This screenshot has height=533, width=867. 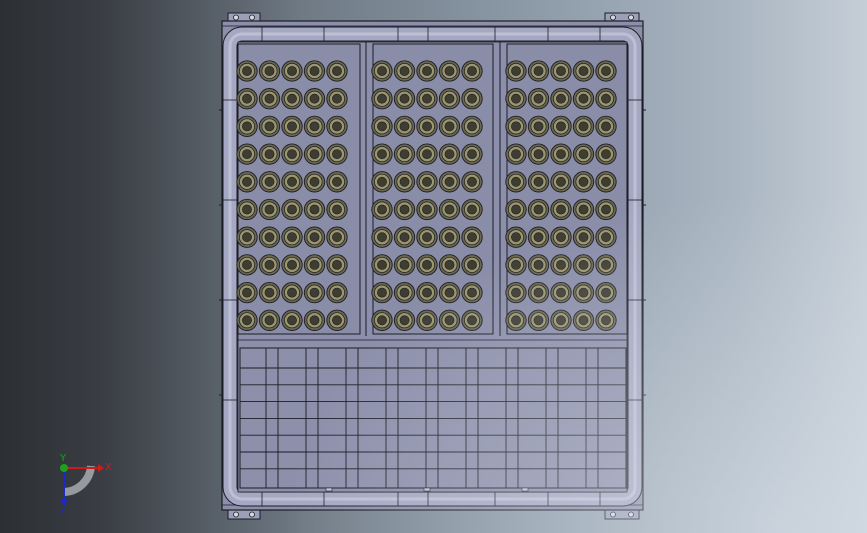 What do you see at coordinates (622, 514) in the screenshot?
I see `mount-bracket` at bounding box center [622, 514].